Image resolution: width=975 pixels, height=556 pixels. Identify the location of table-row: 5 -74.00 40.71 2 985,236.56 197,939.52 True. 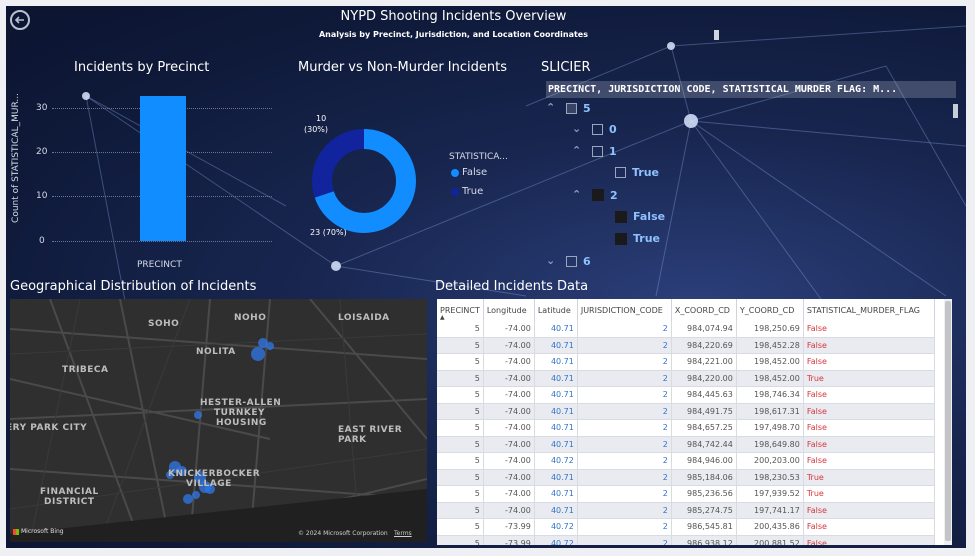
(686, 494).